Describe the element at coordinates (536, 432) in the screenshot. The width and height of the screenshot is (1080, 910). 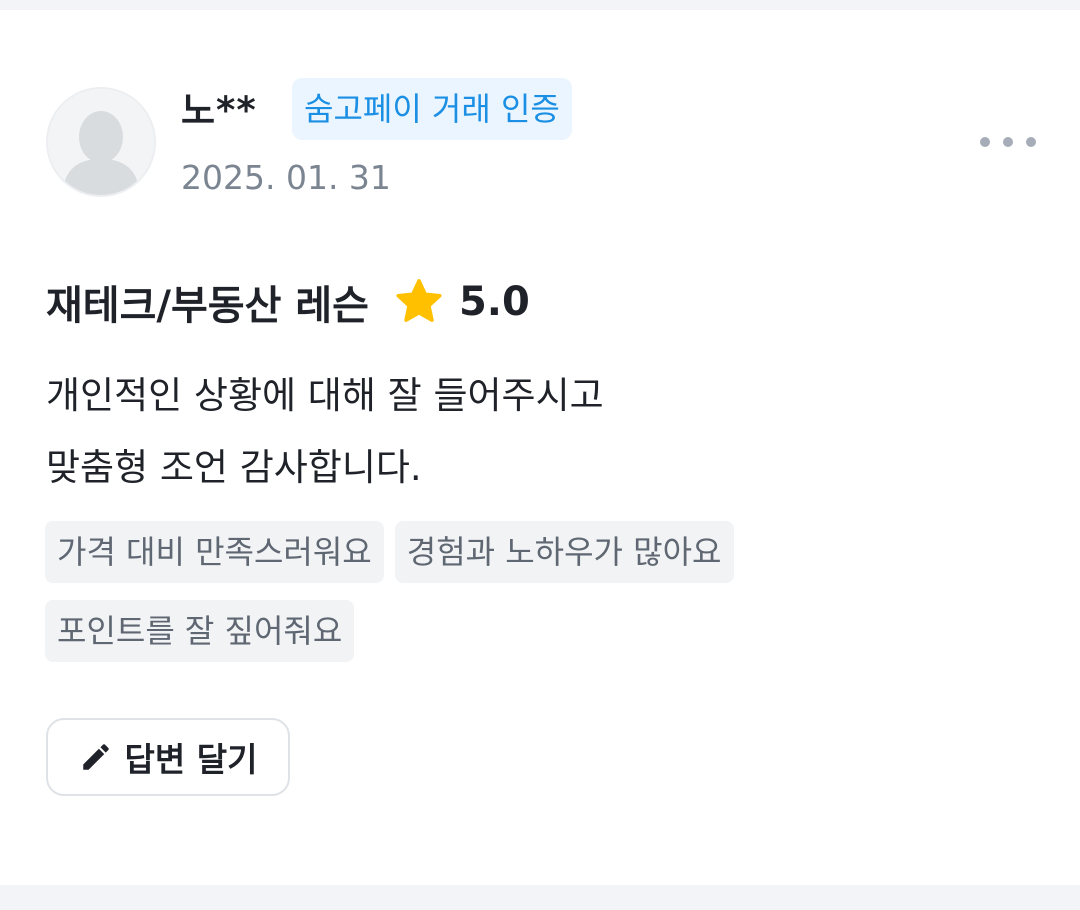
I see `review-text: 개인적인 상황에 대해 잘 들어주시고 맞춤형 조언 감사합니다.` at that location.